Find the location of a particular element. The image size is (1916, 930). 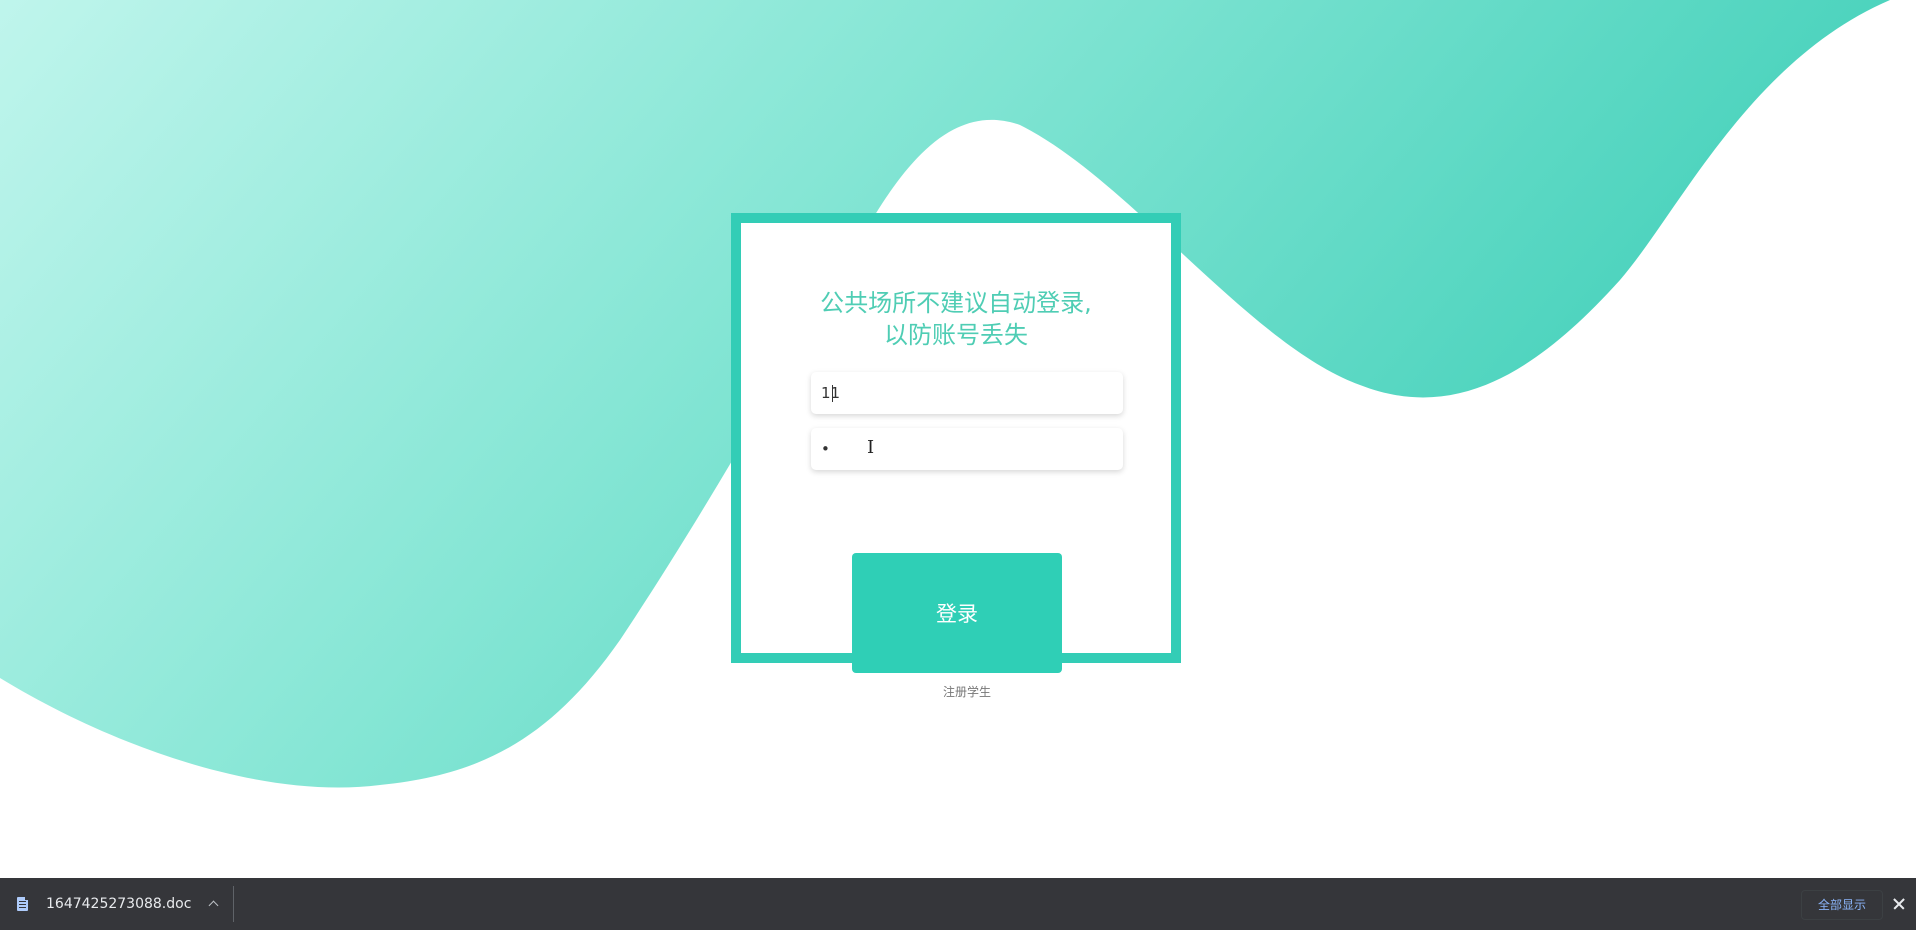

register-student-link: 注册学生 is located at coordinates (967, 691).